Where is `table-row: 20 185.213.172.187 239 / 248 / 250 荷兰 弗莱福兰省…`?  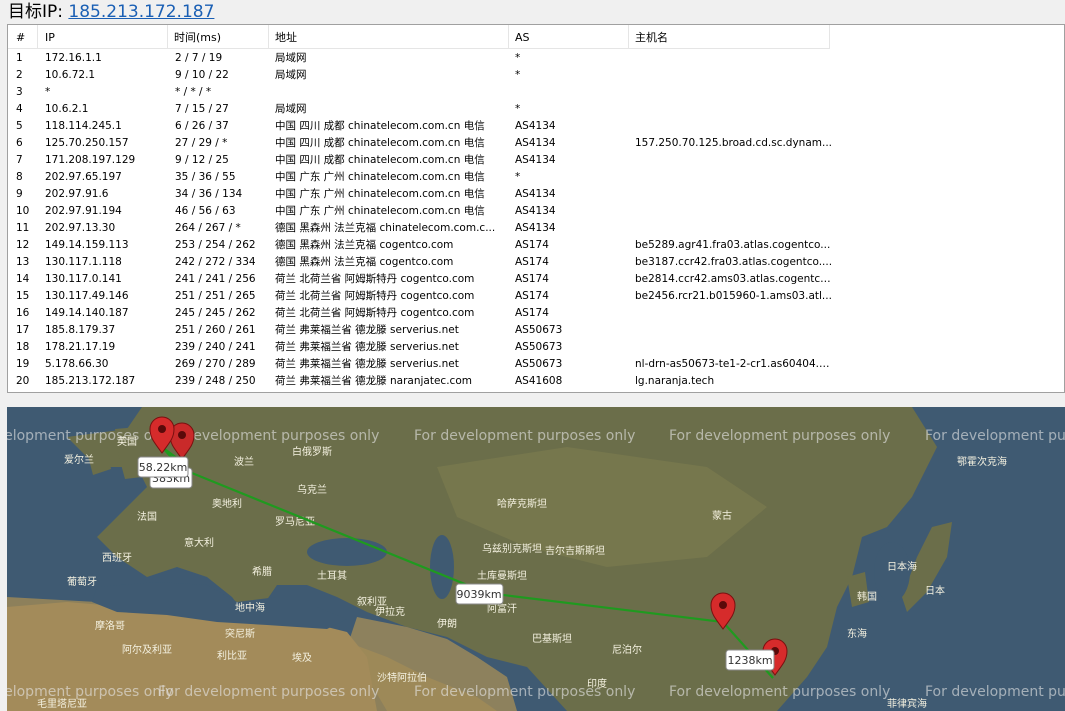 table-row: 20 185.213.172.187 239 / 248 / 250 荷兰 弗莱福兰省… is located at coordinates (536, 381).